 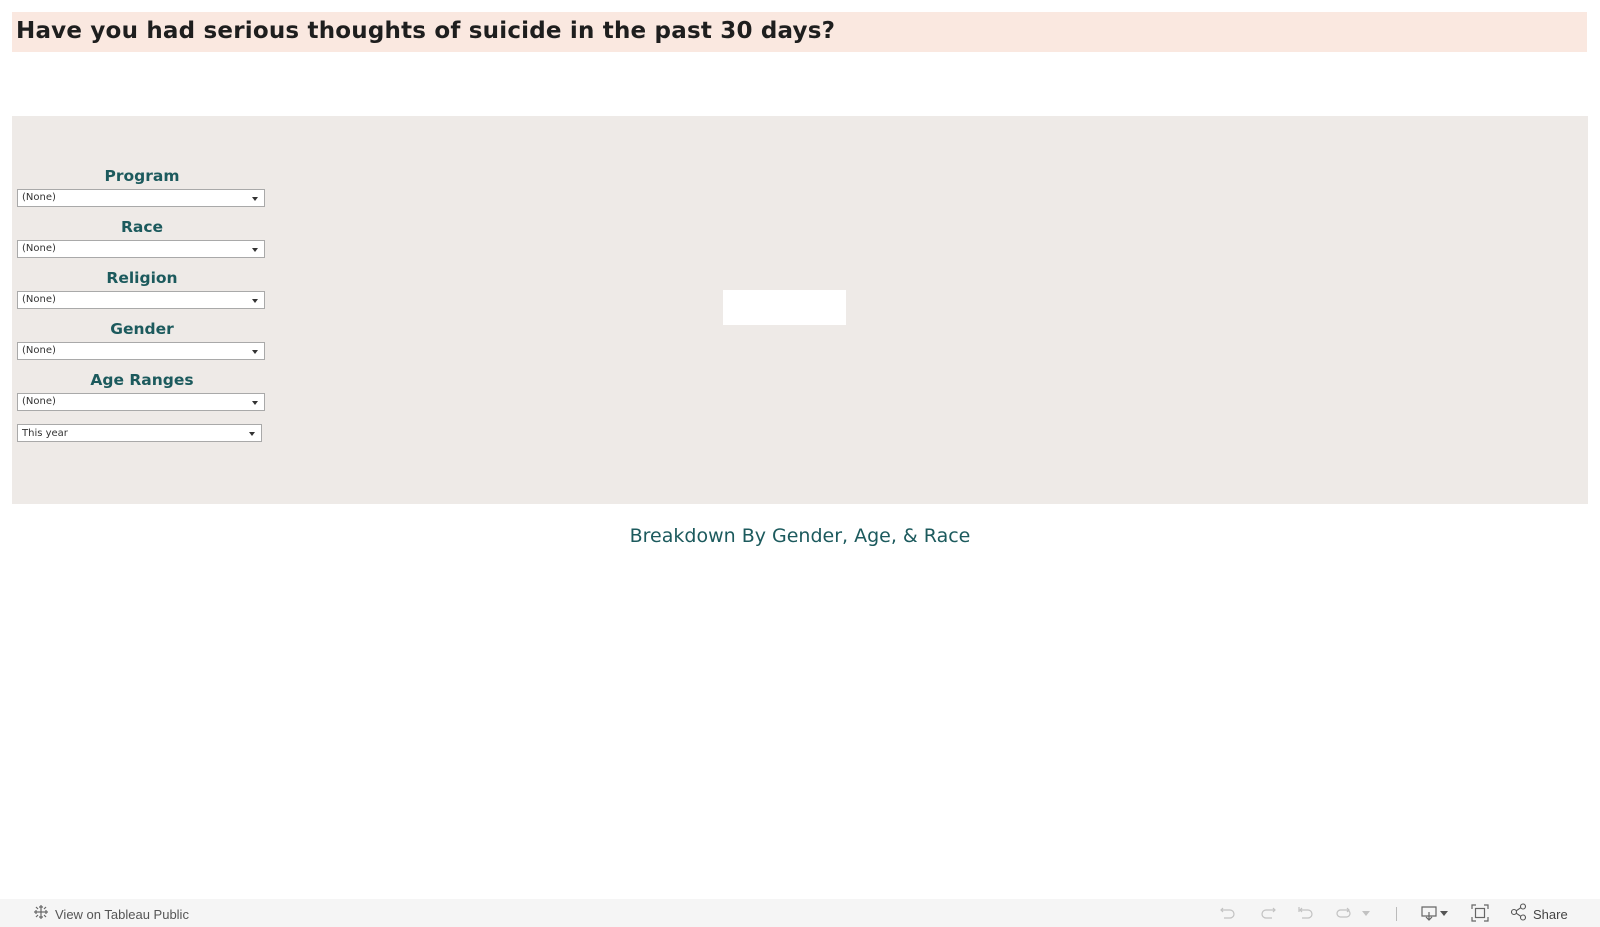 I want to click on section-title: Breakdown By Gender, Age, & Race, so click(x=800, y=536).